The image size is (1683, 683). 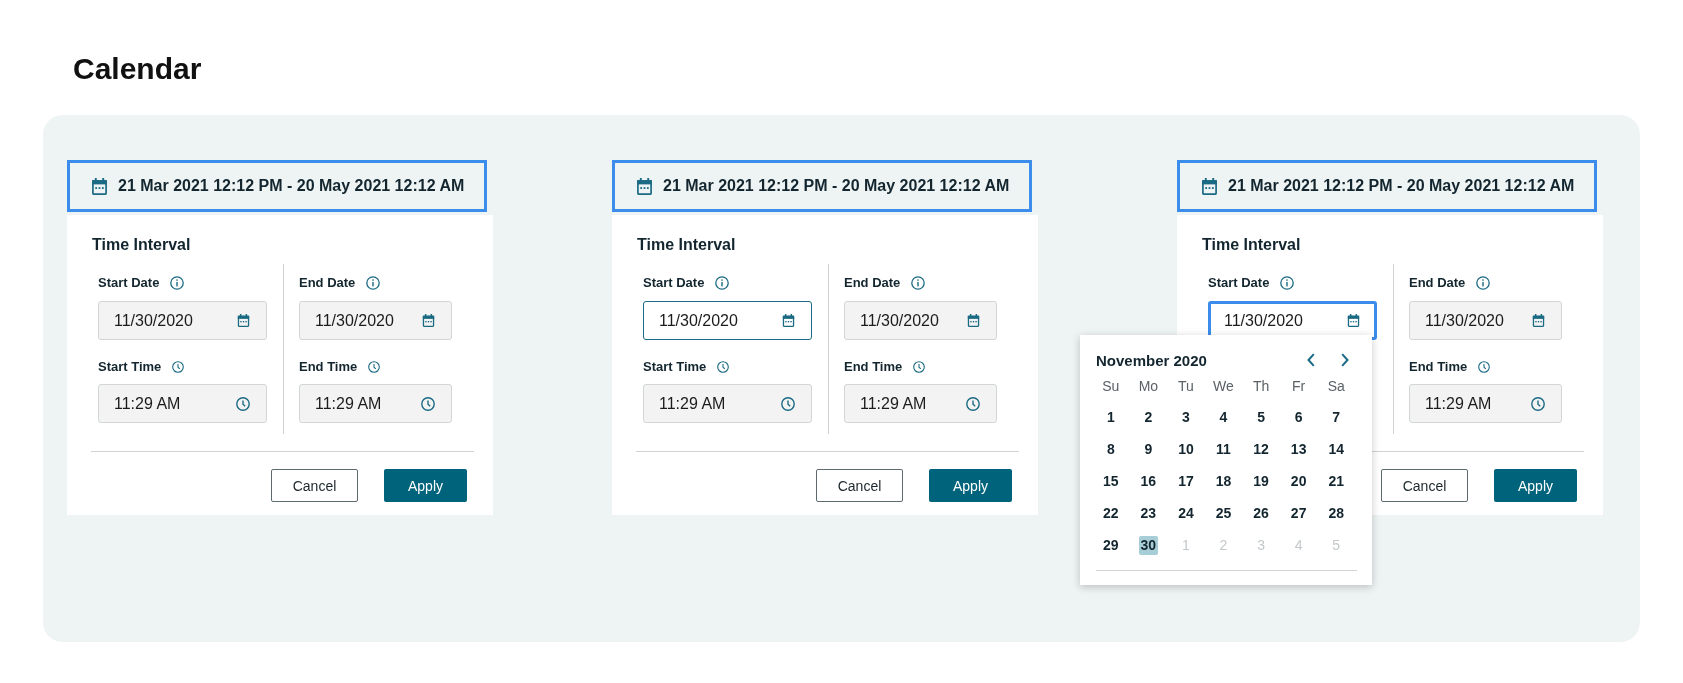 What do you see at coordinates (1186, 449) in the screenshot?
I see `day-button: 10` at bounding box center [1186, 449].